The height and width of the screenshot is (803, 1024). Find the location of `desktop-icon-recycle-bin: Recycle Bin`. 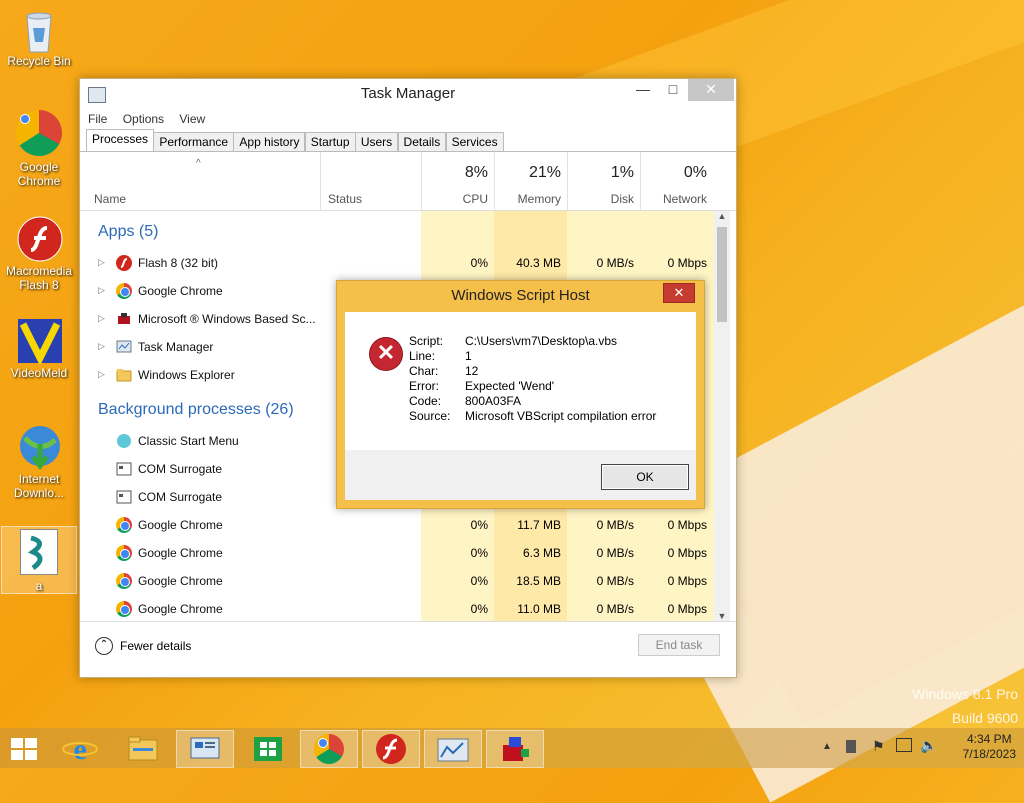

desktop-icon-recycle-bin: Recycle Bin is located at coordinates (39, 37).